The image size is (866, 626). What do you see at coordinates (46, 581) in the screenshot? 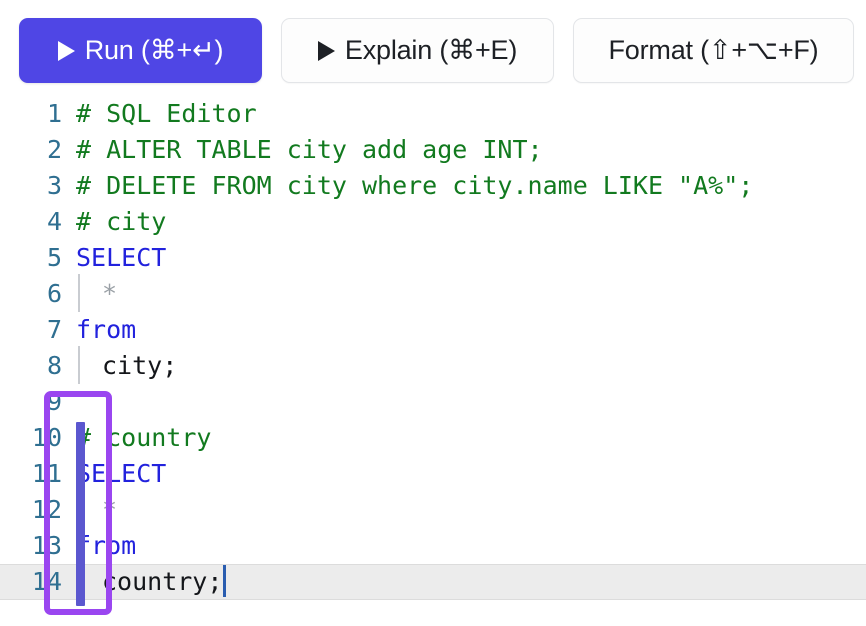
I see `line-number: 14` at bounding box center [46, 581].